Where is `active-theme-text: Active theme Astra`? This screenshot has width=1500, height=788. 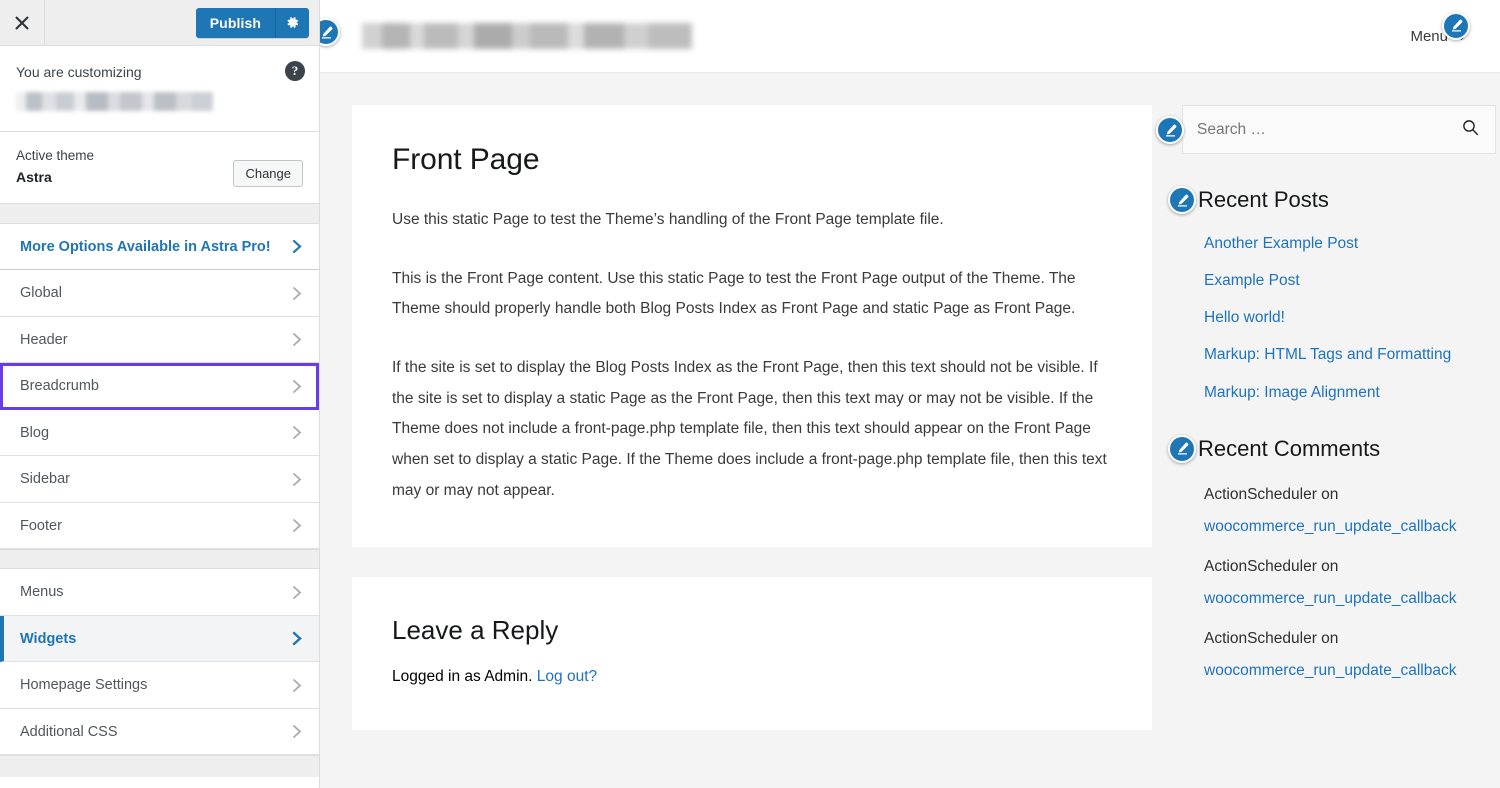 active-theme-text: Active theme Astra is located at coordinates (55, 166).